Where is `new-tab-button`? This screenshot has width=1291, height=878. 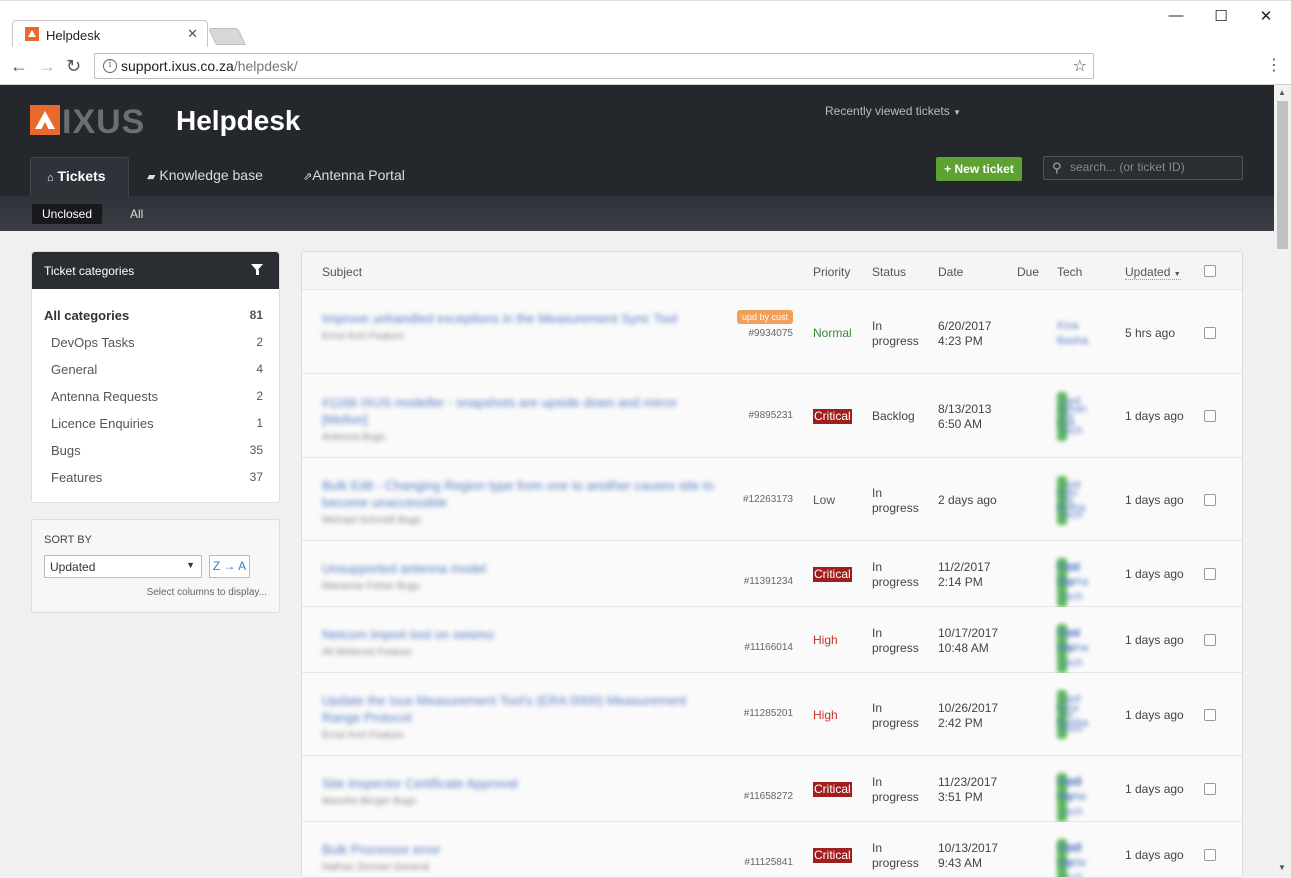 new-tab-button is located at coordinates (227, 36).